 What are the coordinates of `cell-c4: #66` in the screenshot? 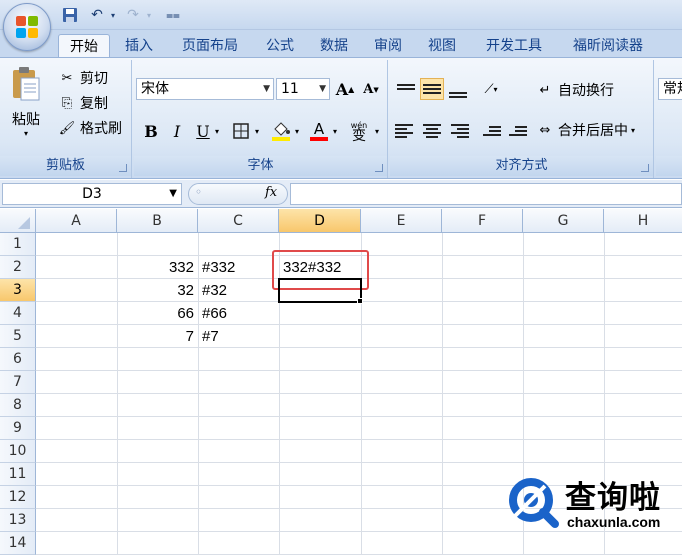 It's located at (238, 313).